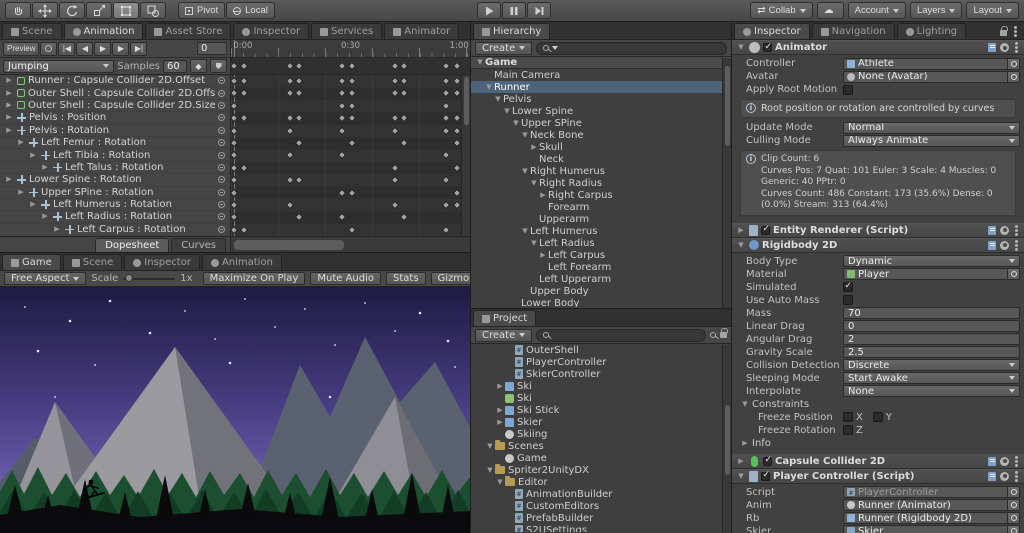 The width and height of the screenshot is (1024, 533). What do you see at coordinates (601, 362) in the screenshot?
I see `project-item: PlayerController` at bounding box center [601, 362].